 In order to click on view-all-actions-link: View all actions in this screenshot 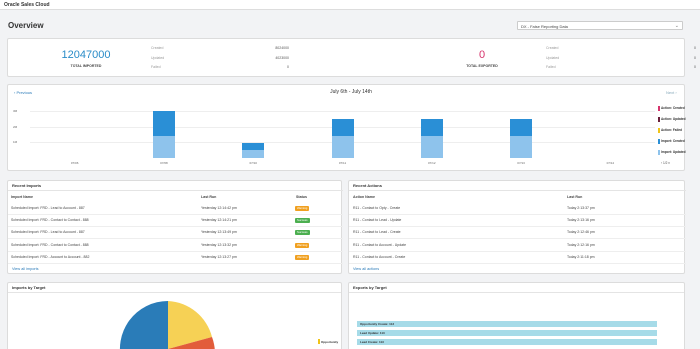, I will do `click(366, 269)`.